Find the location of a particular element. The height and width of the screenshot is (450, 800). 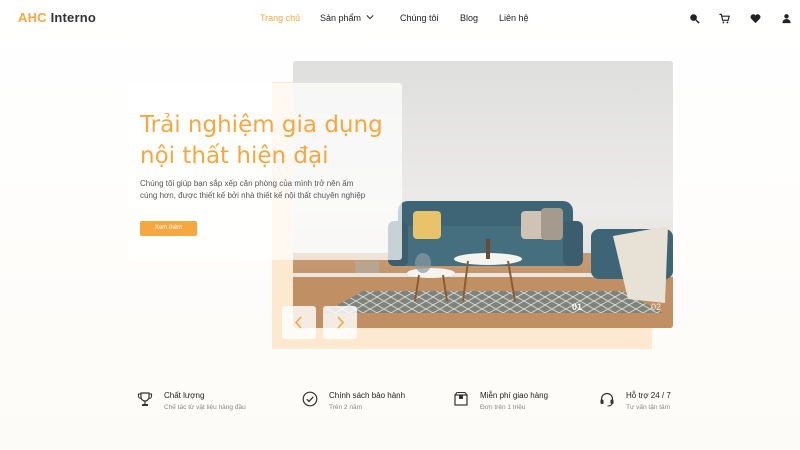

chevron-left-icon is located at coordinates (298, 322).